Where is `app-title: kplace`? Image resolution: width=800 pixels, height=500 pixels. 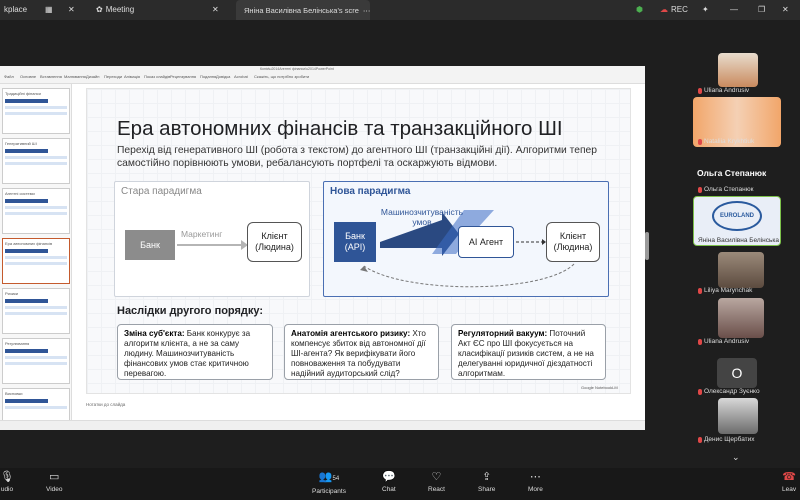 app-title: kplace is located at coordinates (15, 9).